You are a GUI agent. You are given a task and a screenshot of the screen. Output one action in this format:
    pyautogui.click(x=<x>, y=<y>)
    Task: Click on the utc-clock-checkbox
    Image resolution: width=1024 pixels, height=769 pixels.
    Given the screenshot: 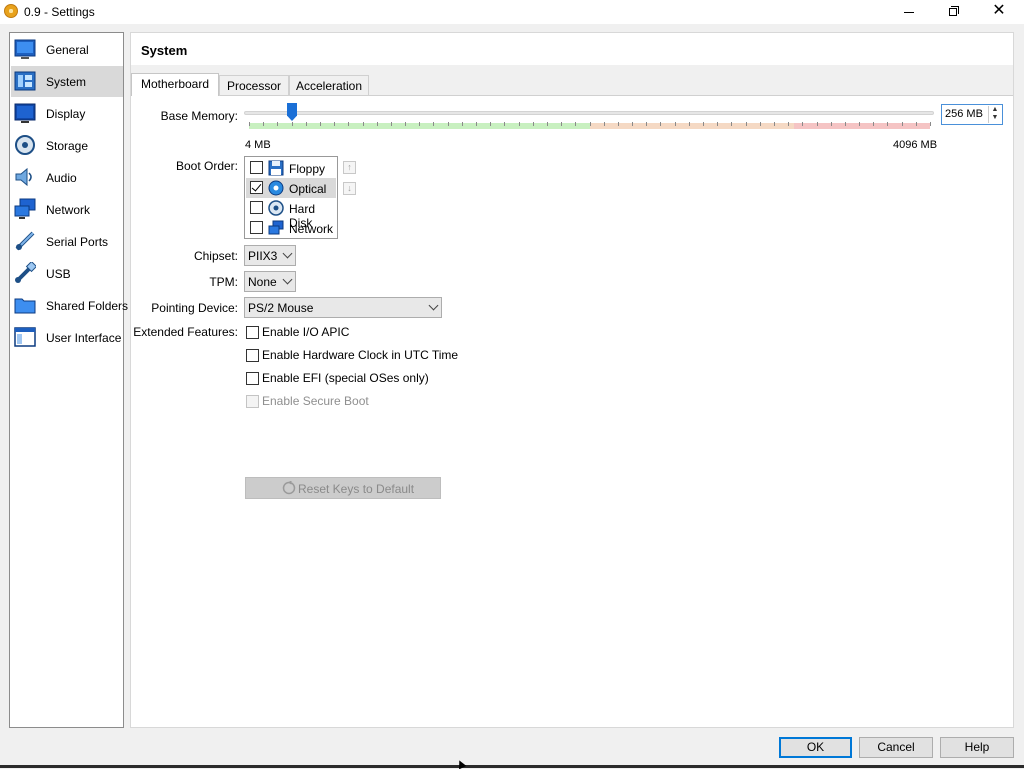 What is the action you would take?
    pyautogui.click(x=252, y=355)
    